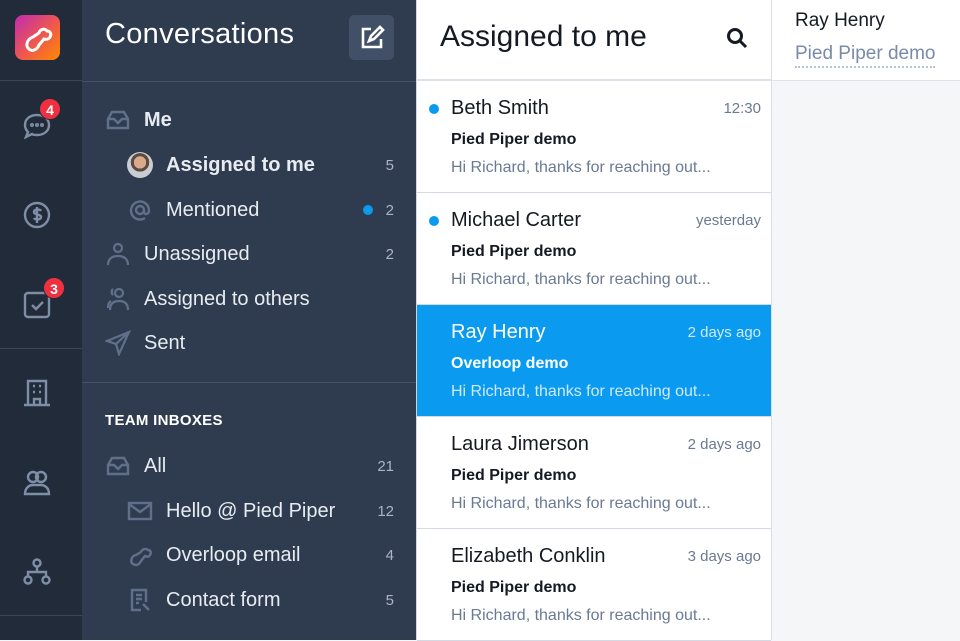 The width and height of the screenshot is (960, 641). What do you see at coordinates (233, 554) in the screenshot?
I see `sidebar-item-label: Overloop email` at bounding box center [233, 554].